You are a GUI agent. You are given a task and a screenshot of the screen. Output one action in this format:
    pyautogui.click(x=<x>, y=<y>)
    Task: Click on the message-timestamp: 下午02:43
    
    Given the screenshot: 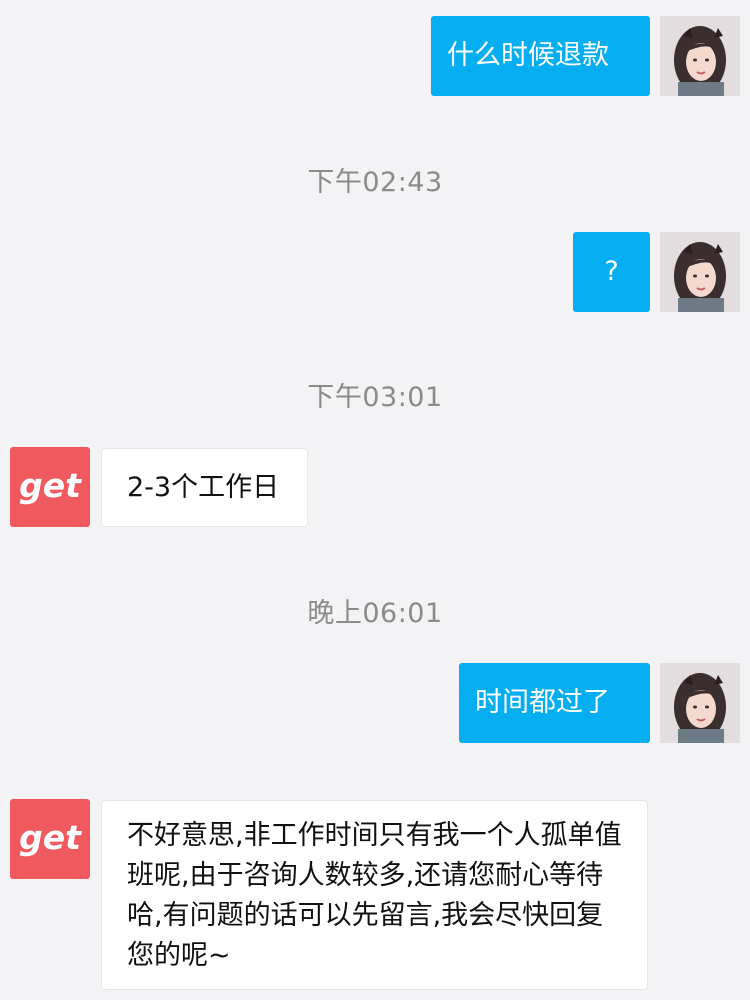 What is the action you would take?
    pyautogui.click(x=375, y=182)
    